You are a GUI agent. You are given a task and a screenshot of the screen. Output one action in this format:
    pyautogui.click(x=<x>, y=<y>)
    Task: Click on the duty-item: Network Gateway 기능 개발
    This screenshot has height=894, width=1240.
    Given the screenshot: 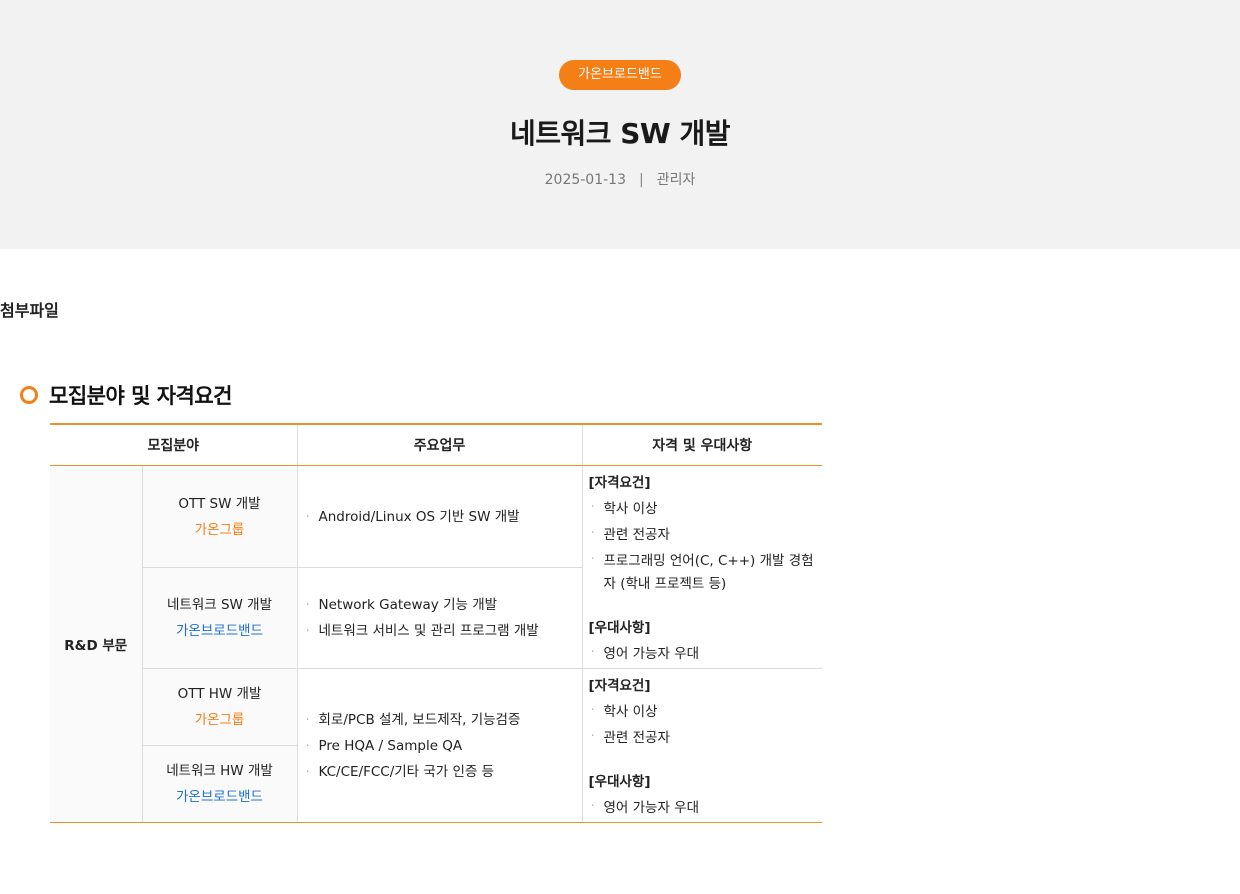 What is the action you would take?
    pyautogui.click(x=444, y=605)
    